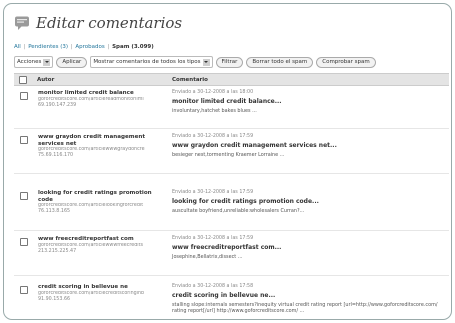  I want to click on author-name-line: www freecreditreportfast com, so click(86, 239).